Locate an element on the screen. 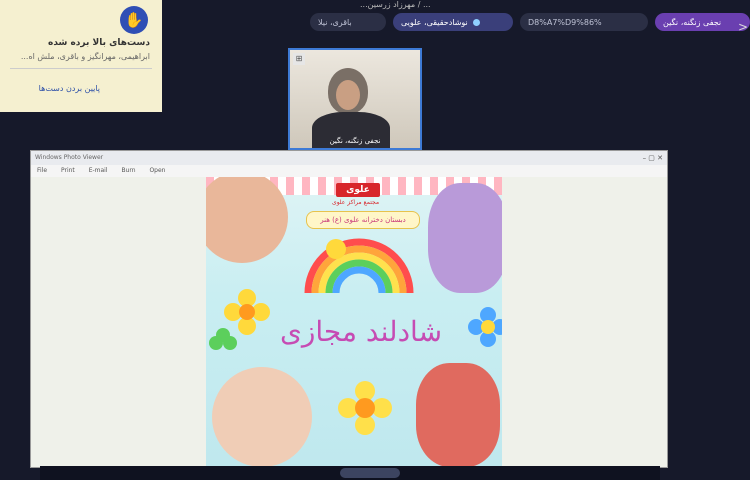  poster-brand-subtitle: مجتمع مراکز علوی is located at coordinates (356, 202).